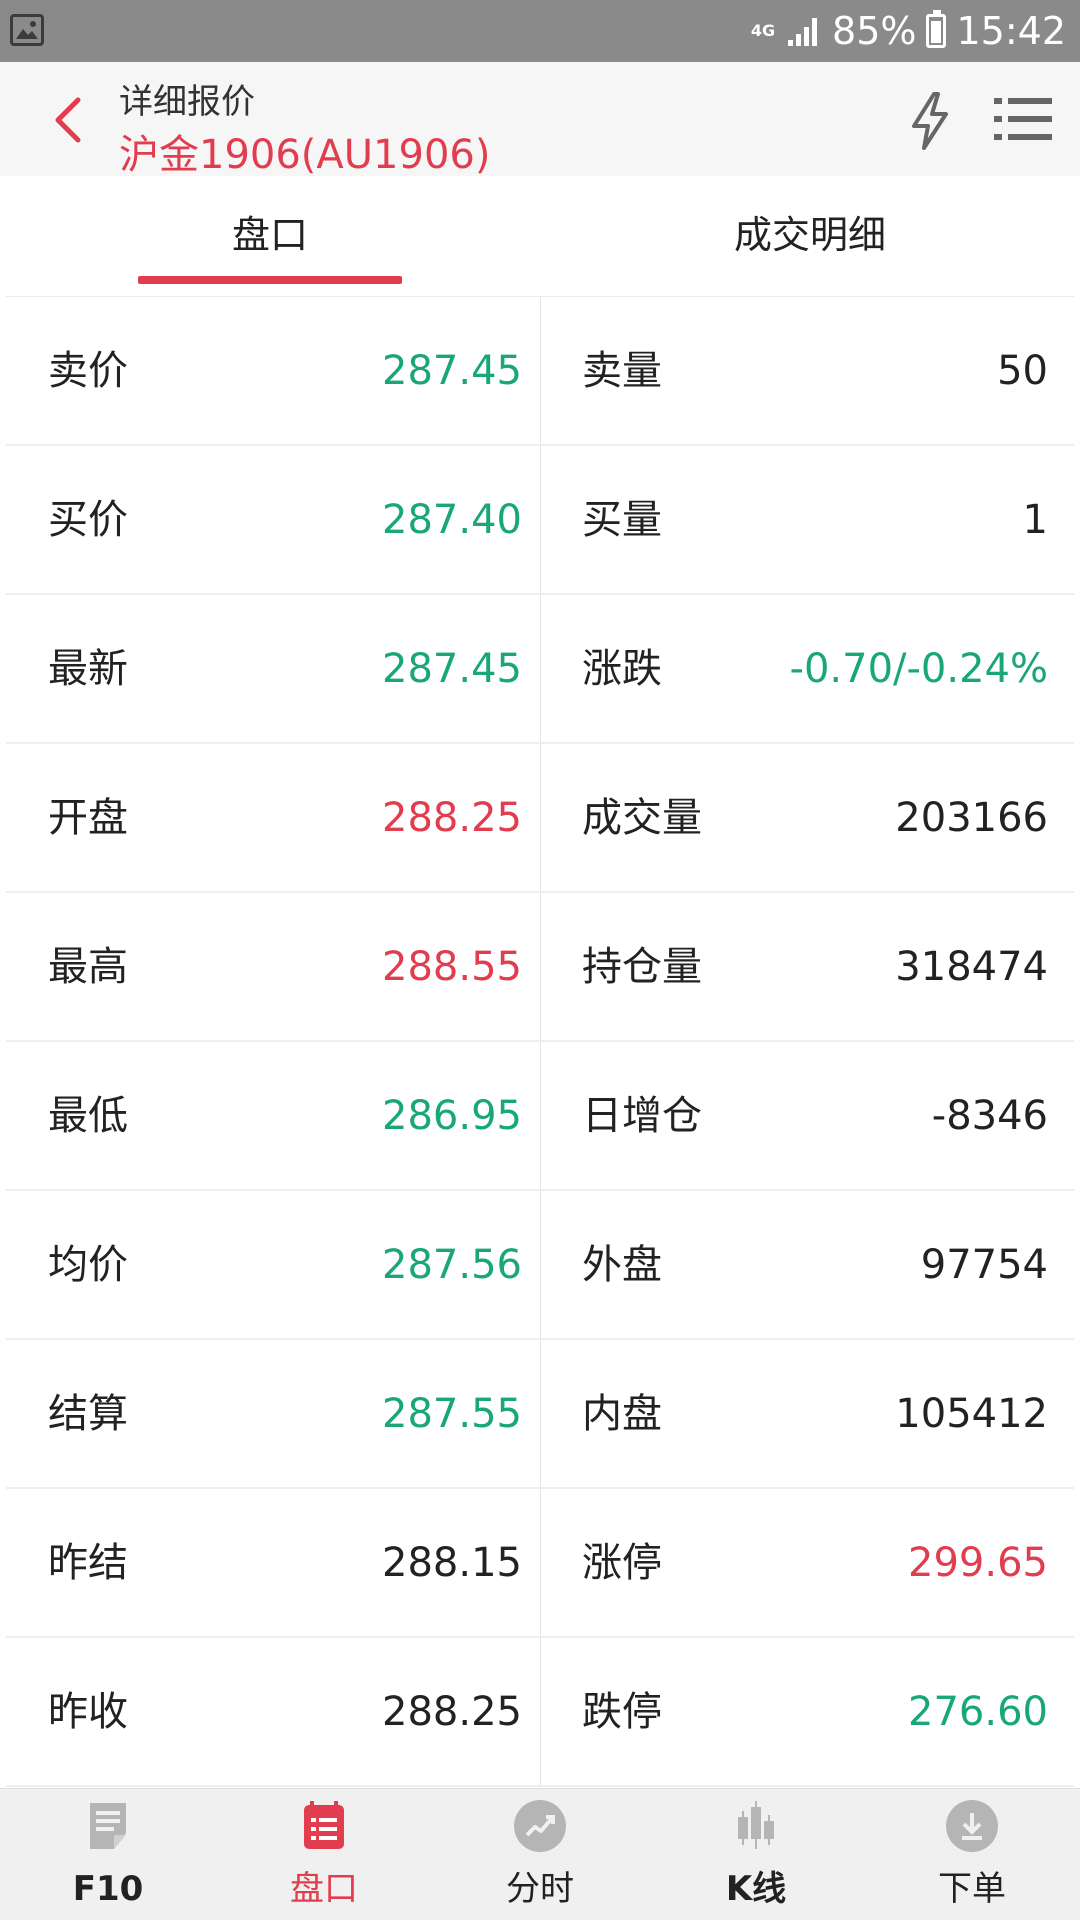  Describe the element at coordinates (88, 520) in the screenshot. I see `left-label: 买价` at that location.